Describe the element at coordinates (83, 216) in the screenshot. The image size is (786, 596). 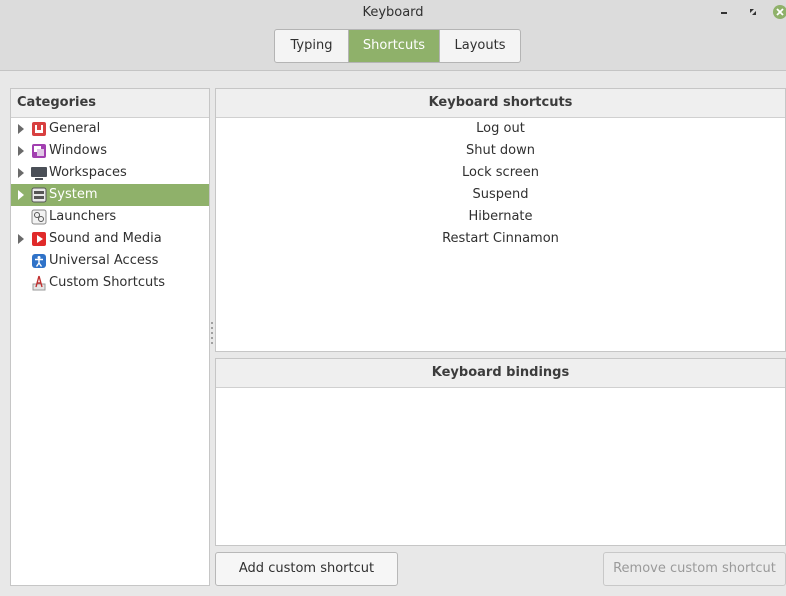
I see `category-label: Launchers` at that location.